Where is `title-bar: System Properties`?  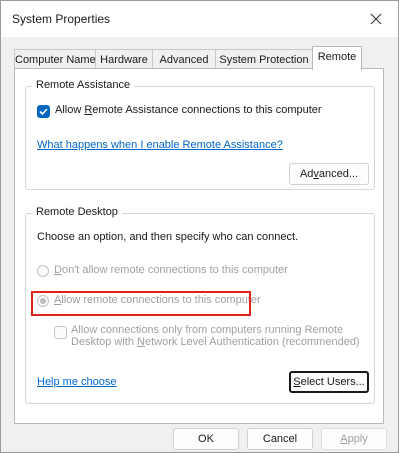
title-bar: System Properties is located at coordinates (199, 19).